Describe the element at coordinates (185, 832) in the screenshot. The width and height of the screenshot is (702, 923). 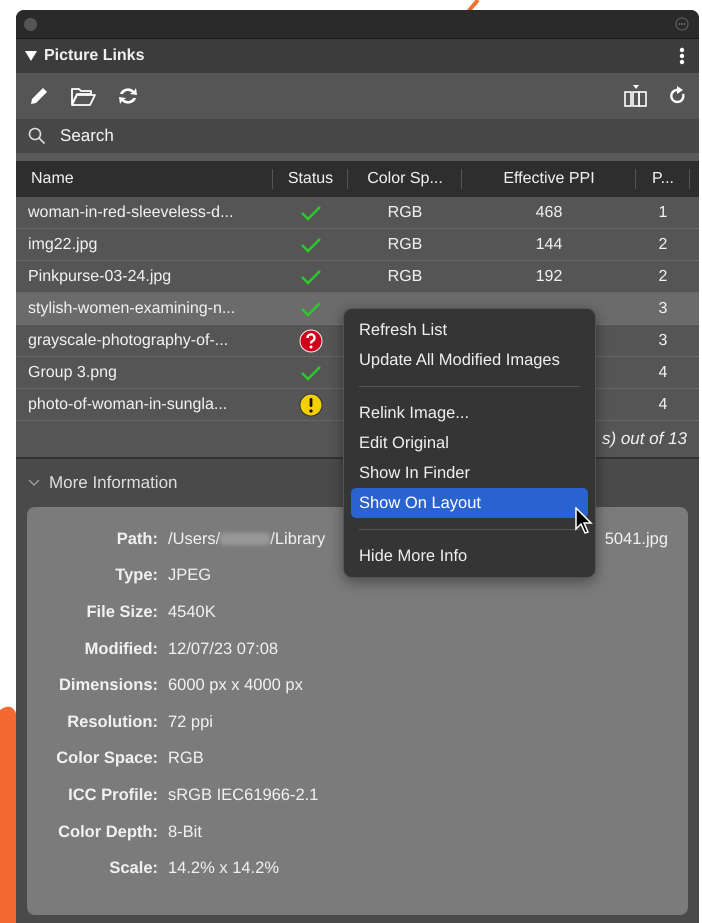
I see `field-value: 8-Bit` at that location.